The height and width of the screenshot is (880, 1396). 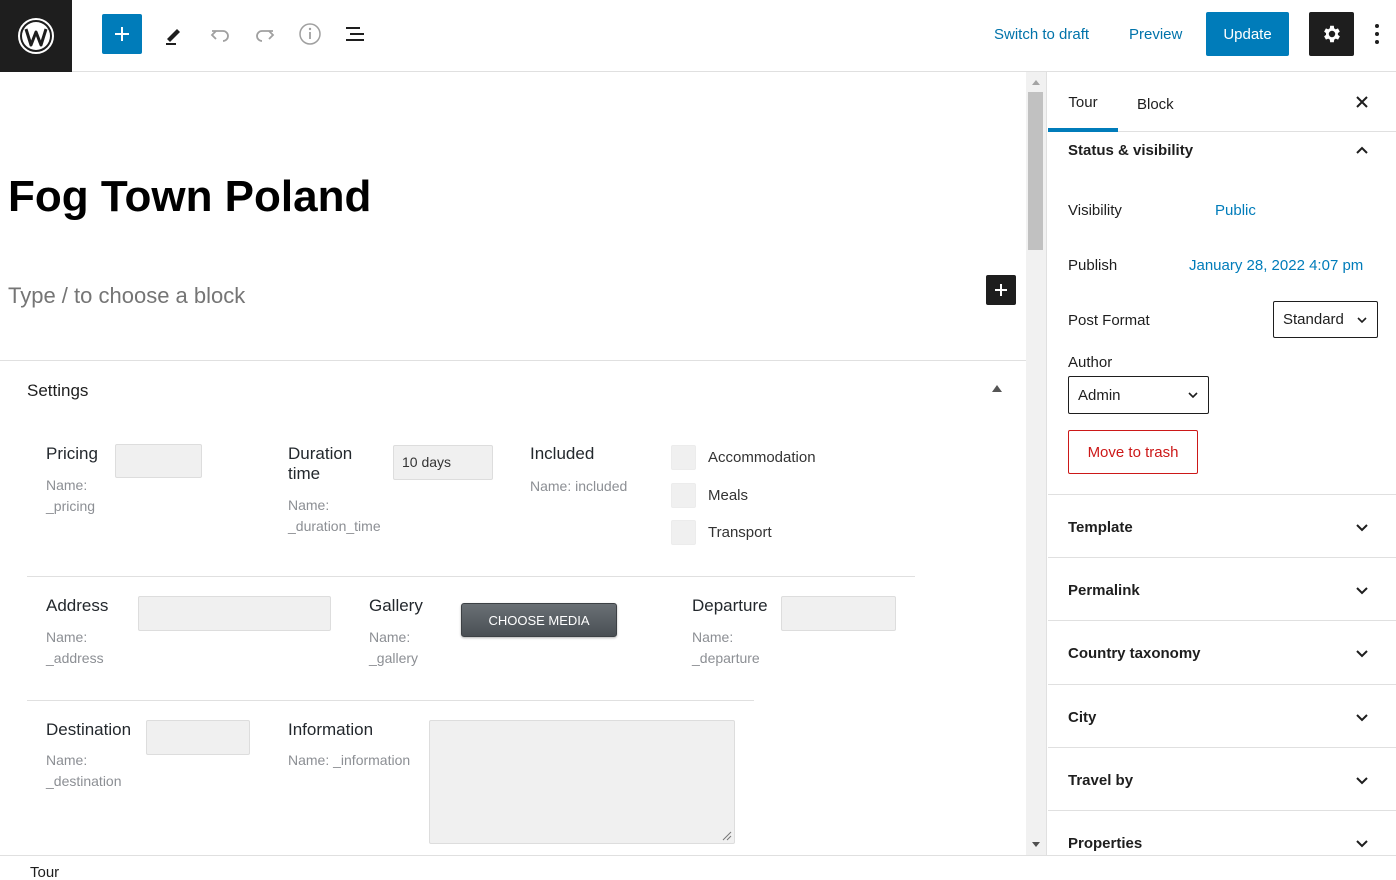 I want to click on panel-travel-by: Travel by, so click(x=1100, y=780).